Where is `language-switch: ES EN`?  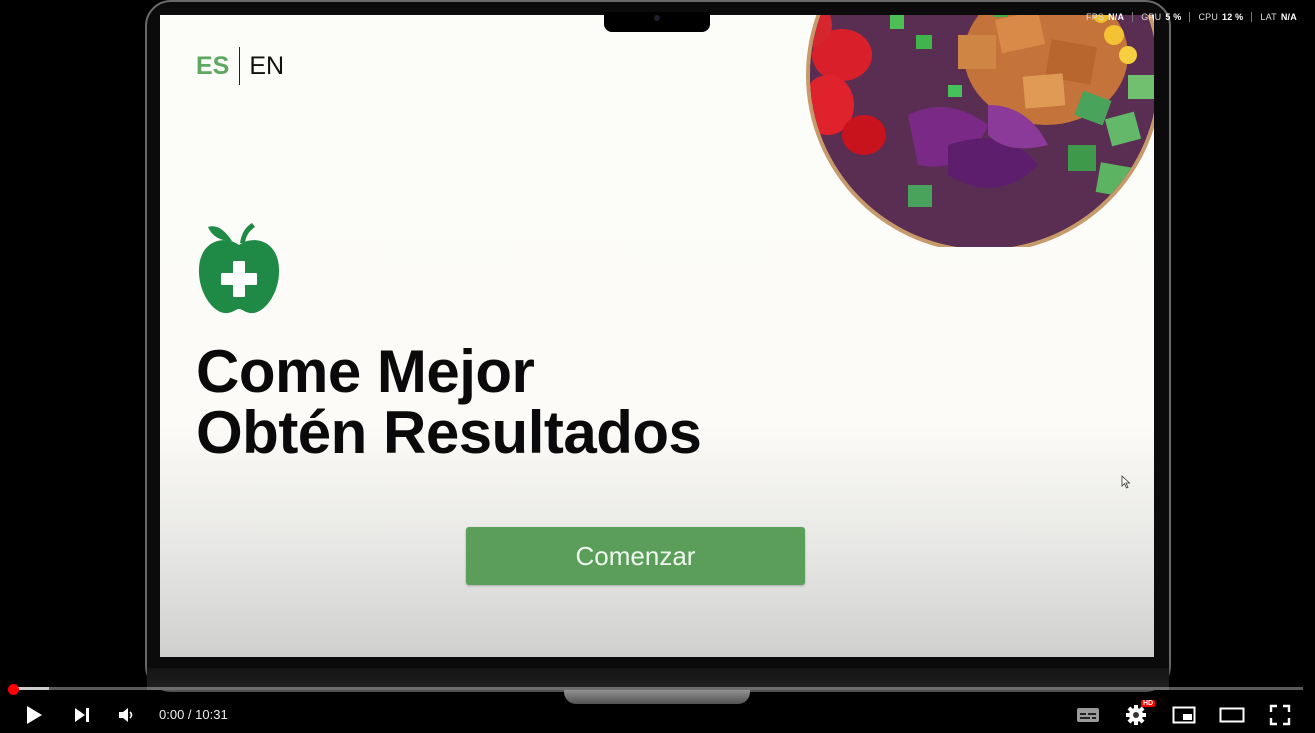 language-switch: ES EN is located at coordinates (240, 66).